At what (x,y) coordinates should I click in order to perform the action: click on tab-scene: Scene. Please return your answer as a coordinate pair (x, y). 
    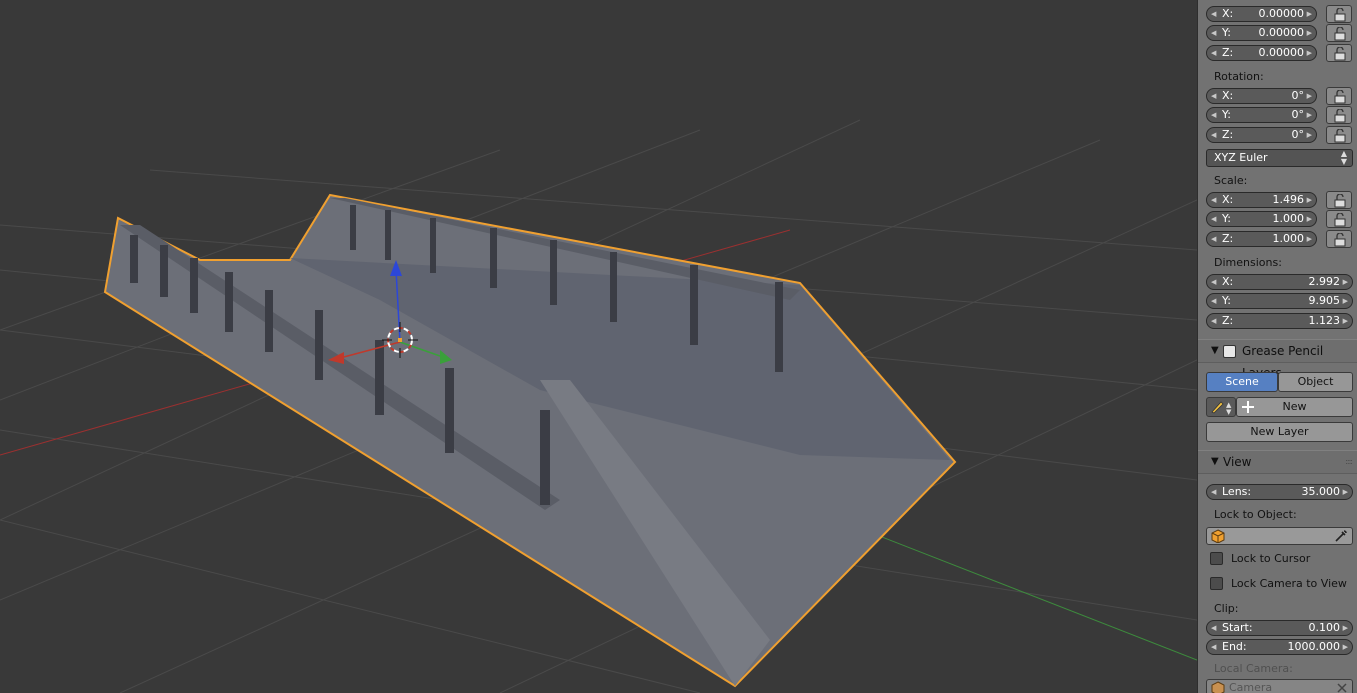
    Looking at the image, I should click on (1242, 382).